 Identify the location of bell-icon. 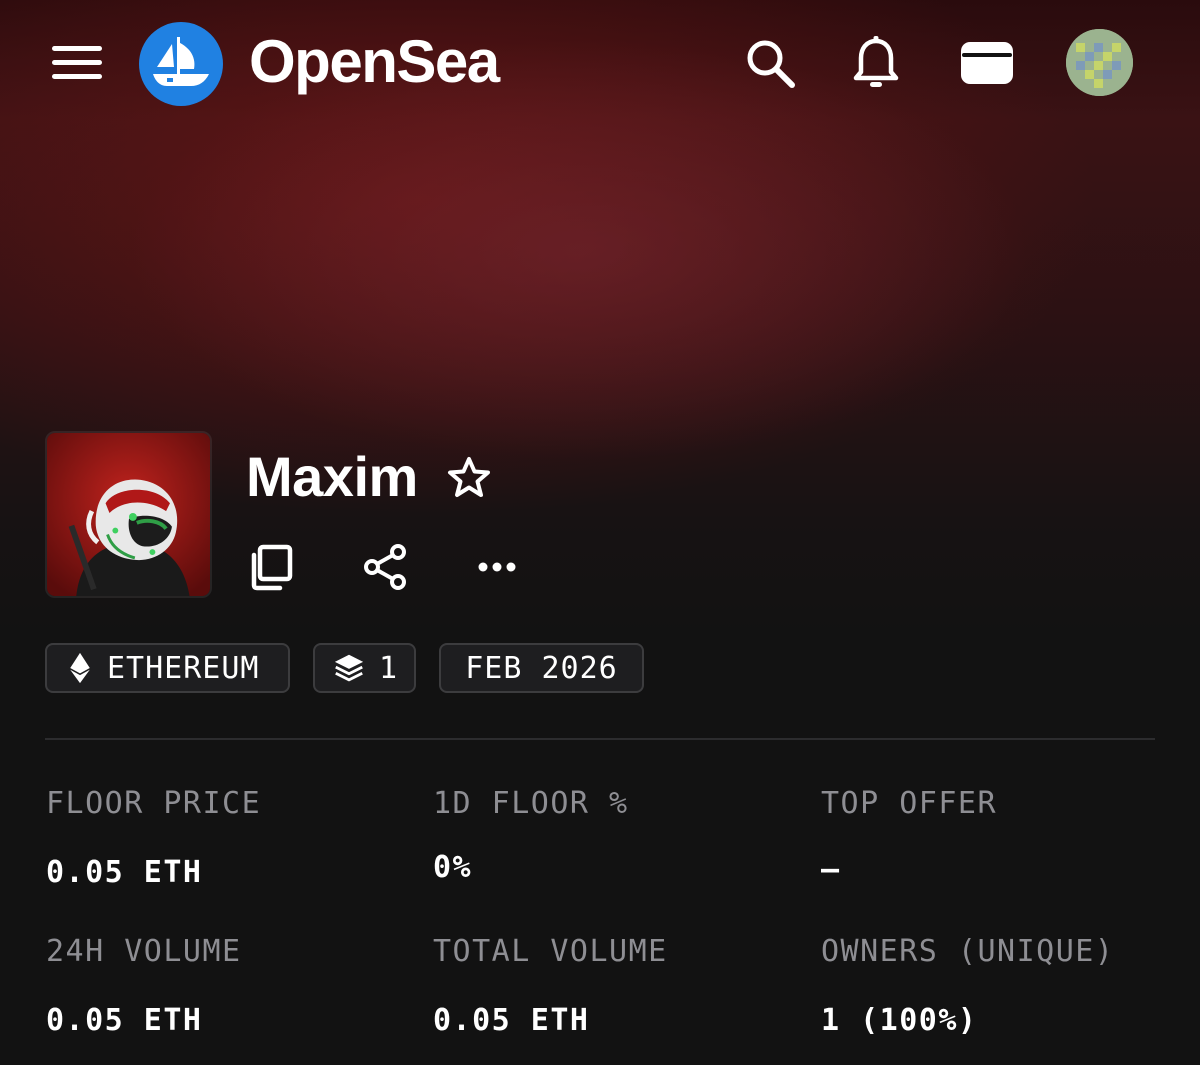
(876, 63).